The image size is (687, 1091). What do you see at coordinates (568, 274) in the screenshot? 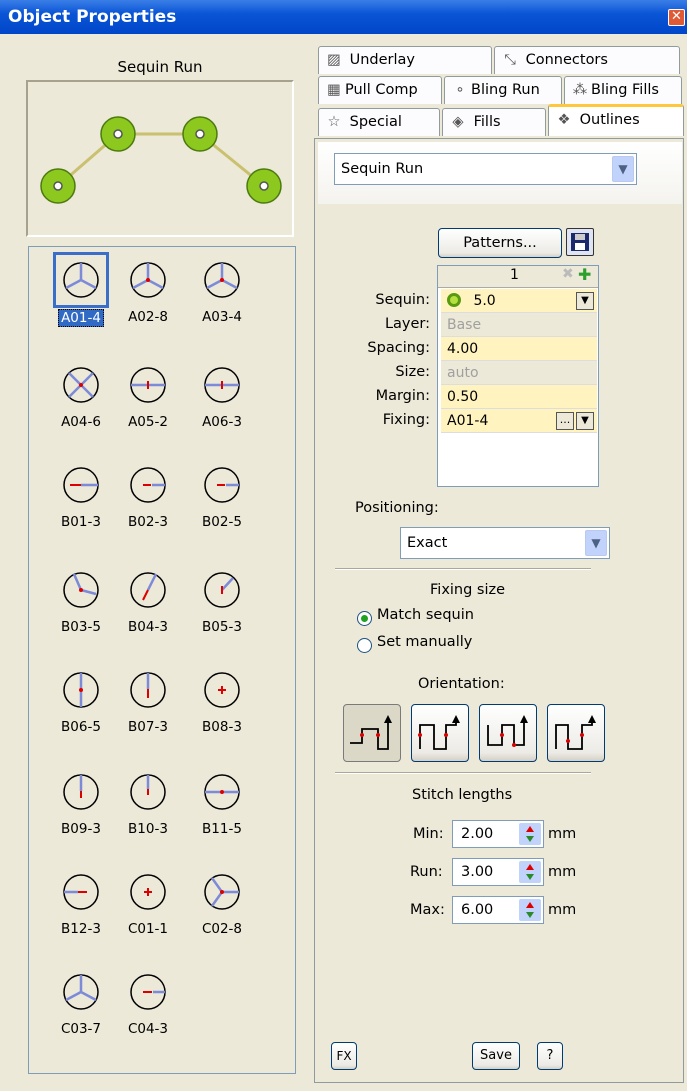
I see `delete-column-icon: ✖` at bounding box center [568, 274].